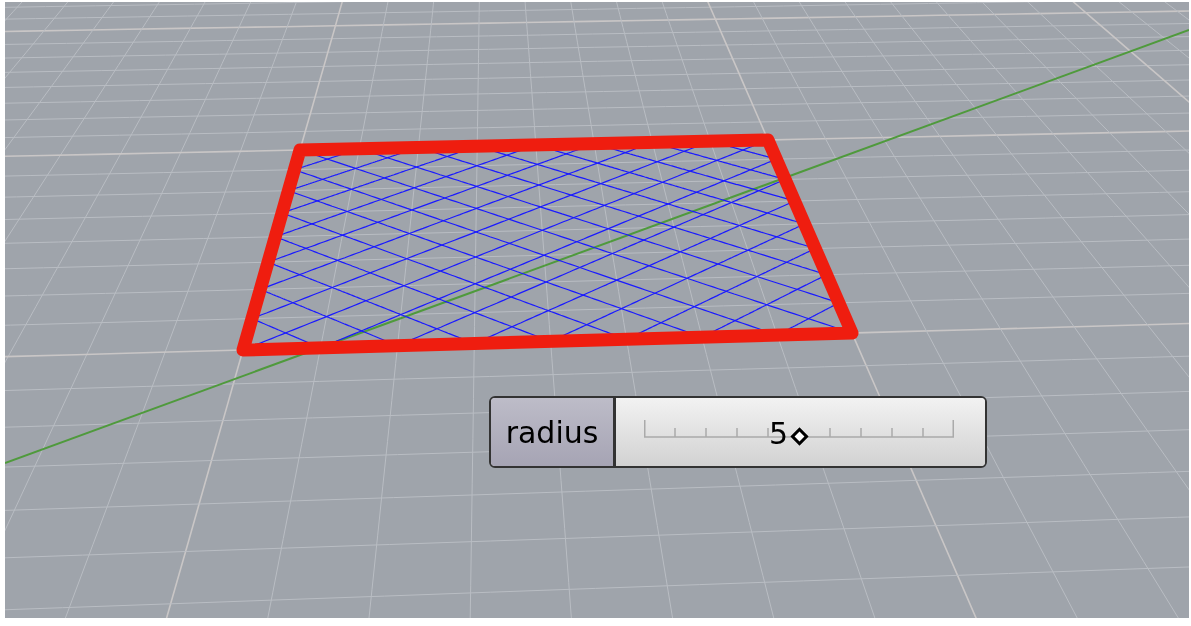  I want to click on slider-value: 5, so click(778, 434).